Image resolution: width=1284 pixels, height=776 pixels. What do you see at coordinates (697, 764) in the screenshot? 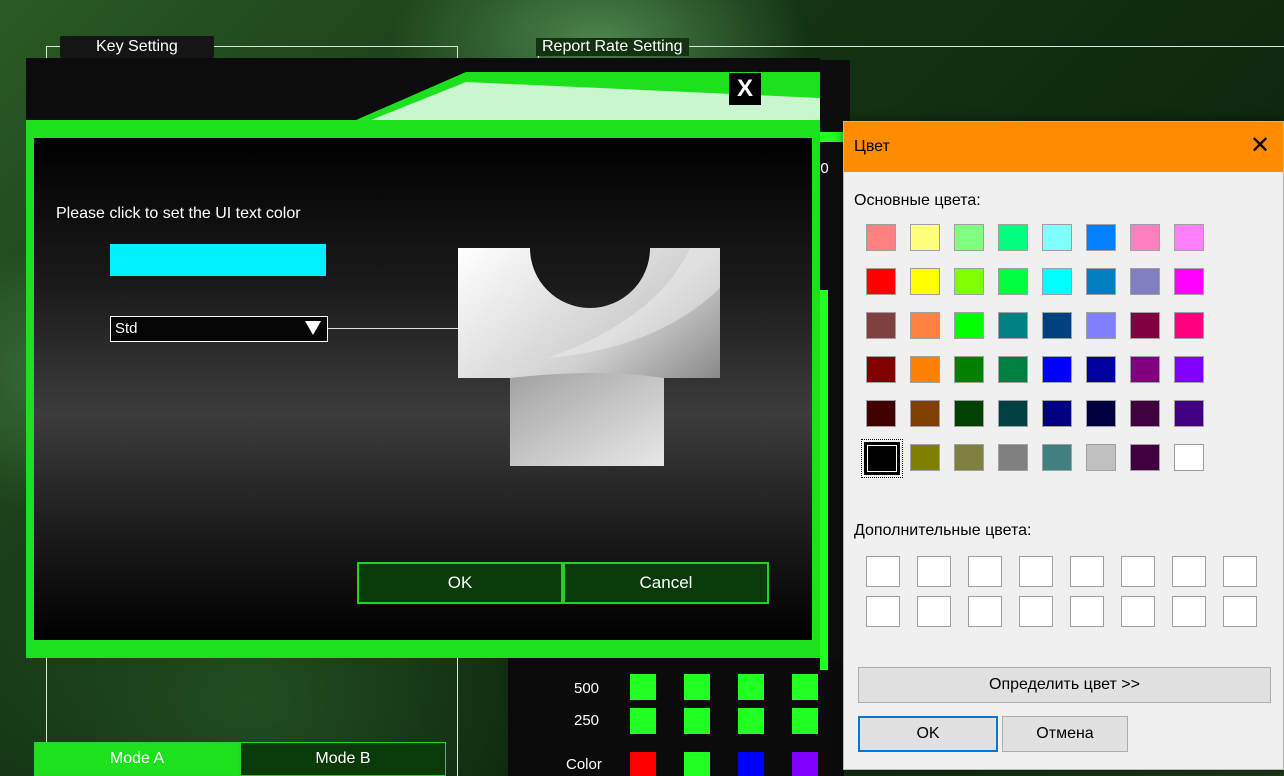
I see `color-cell-green` at bounding box center [697, 764].